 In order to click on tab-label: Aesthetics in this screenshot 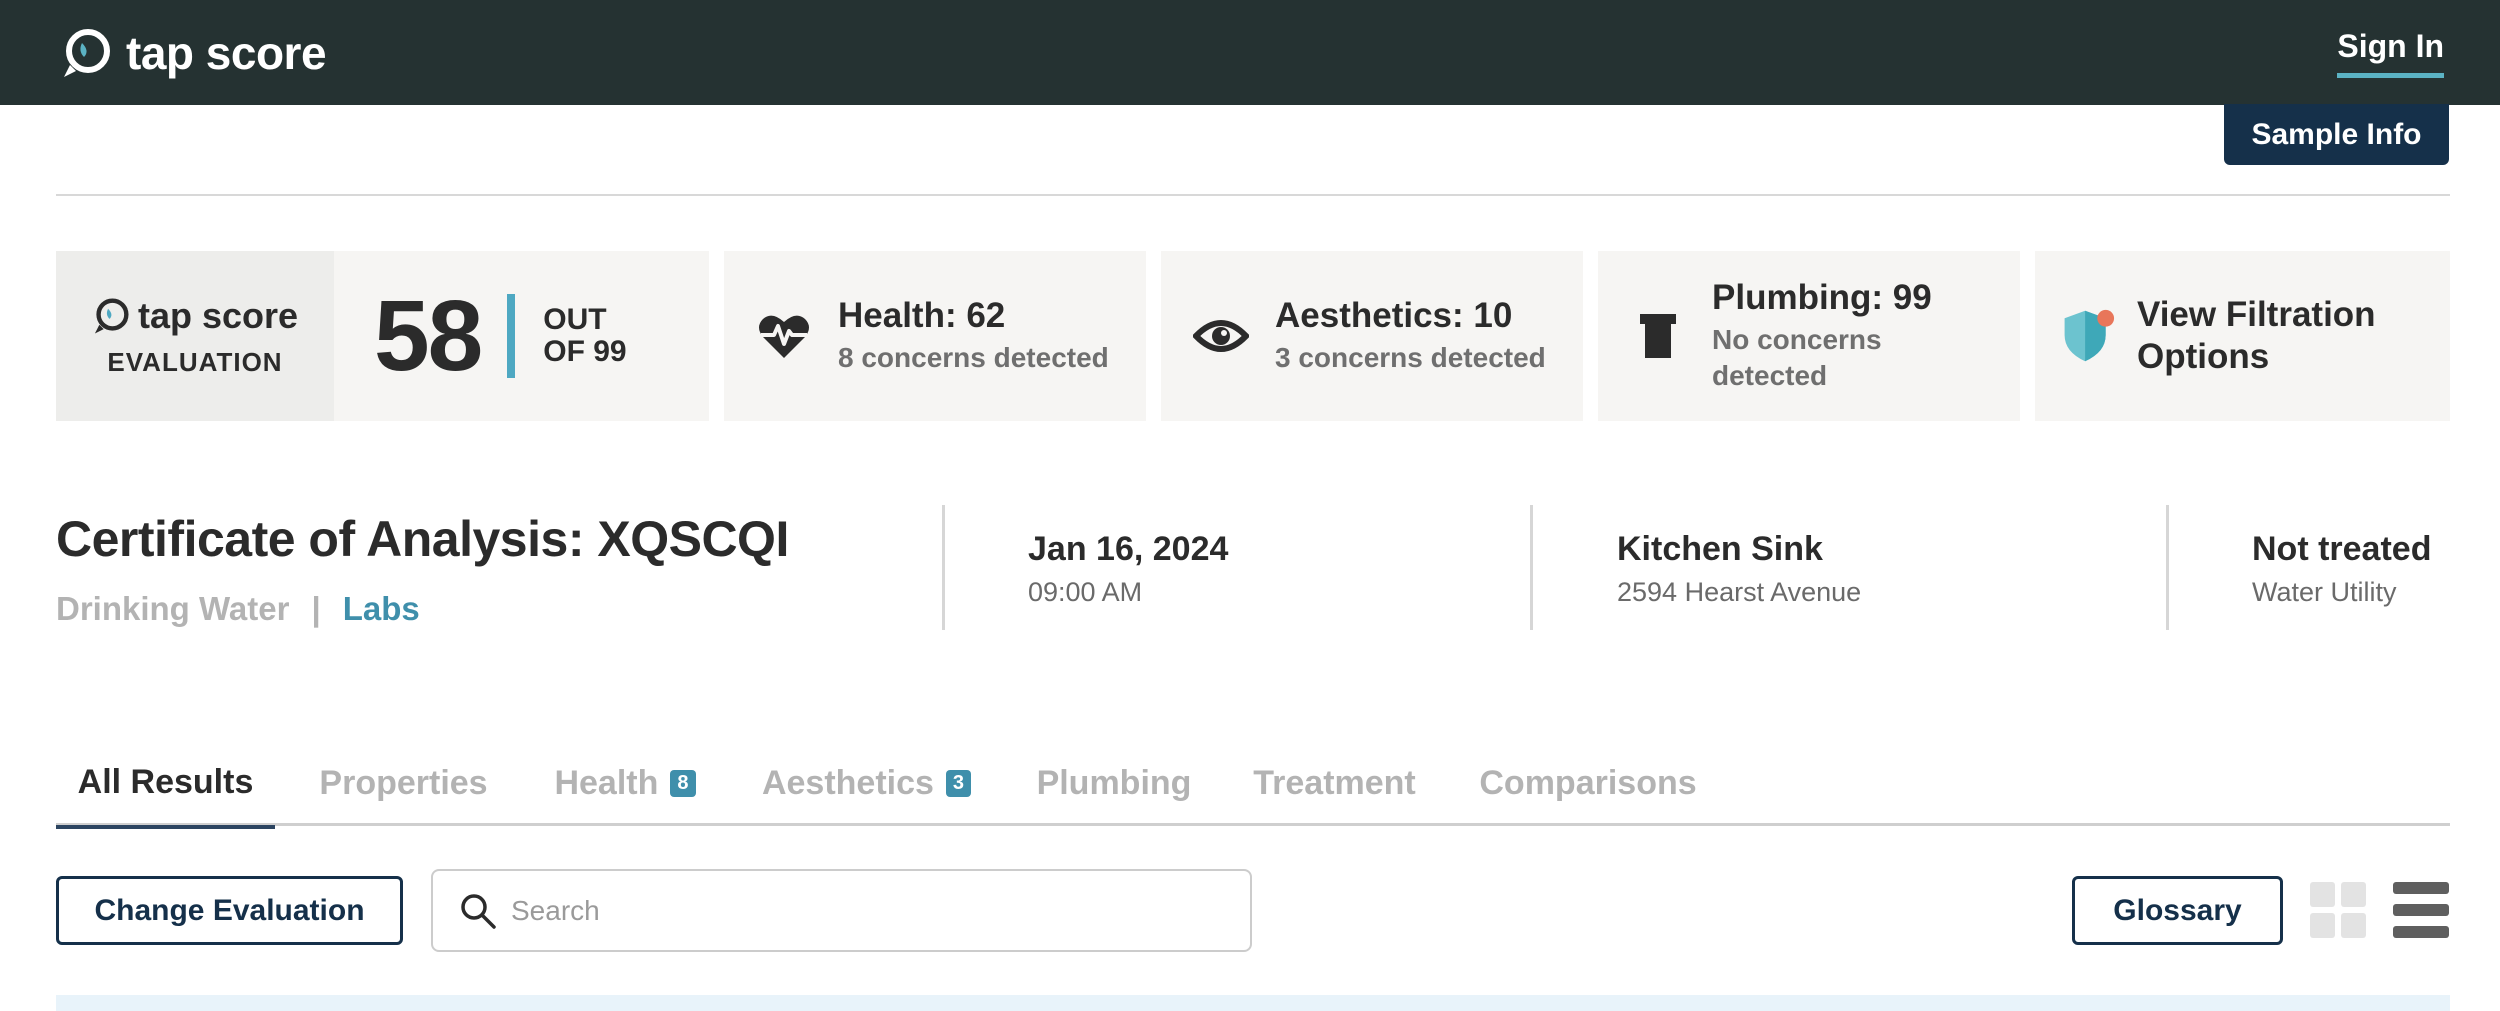, I will do `click(847, 782)`.